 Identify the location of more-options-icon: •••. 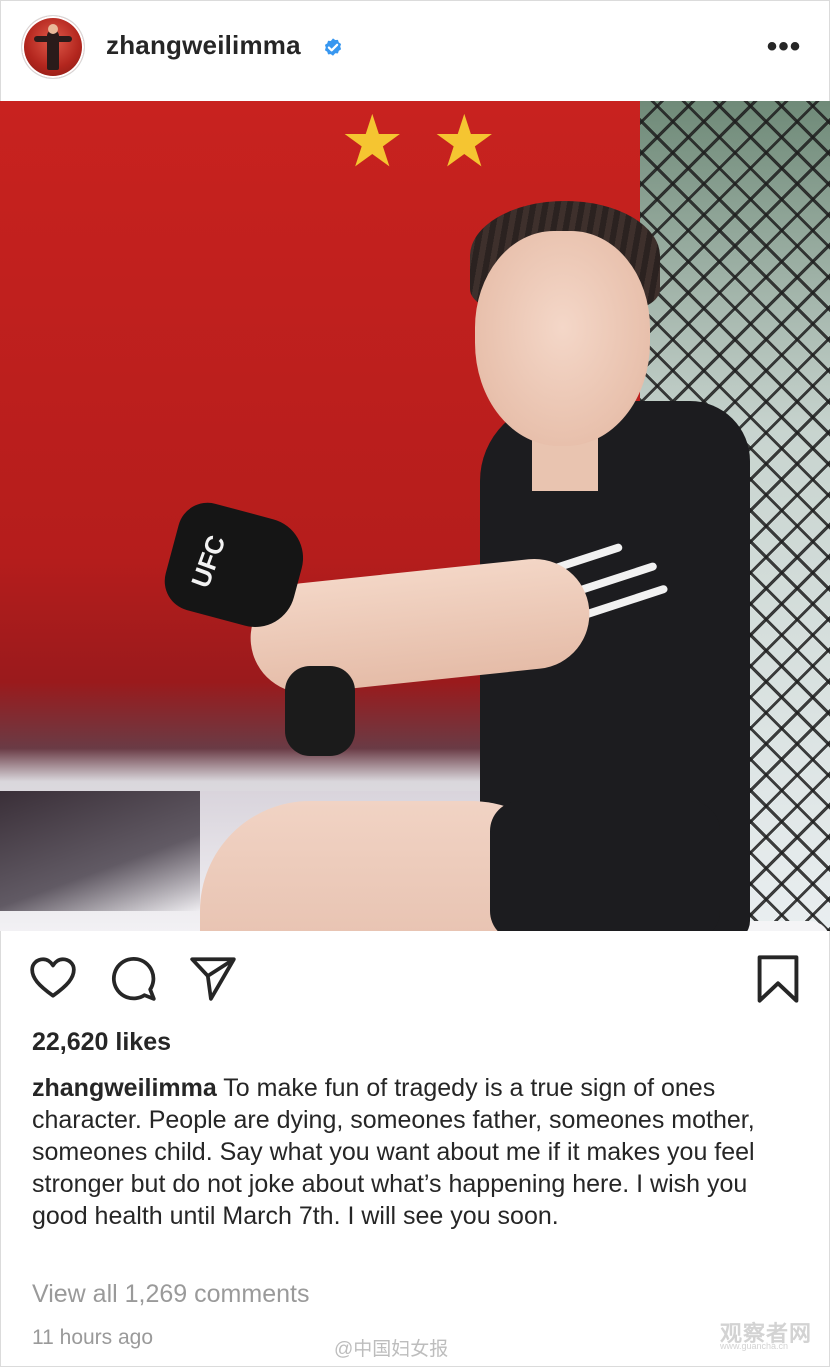
(784, 47).